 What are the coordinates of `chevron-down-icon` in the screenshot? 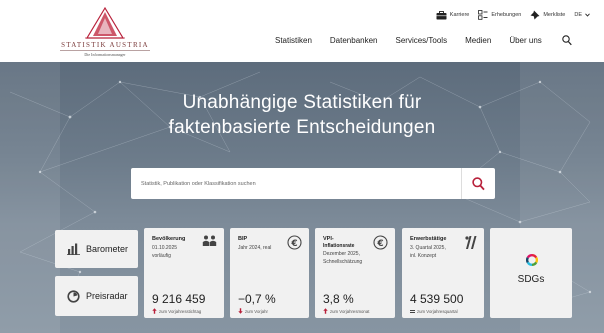 It's located at (587, 15).